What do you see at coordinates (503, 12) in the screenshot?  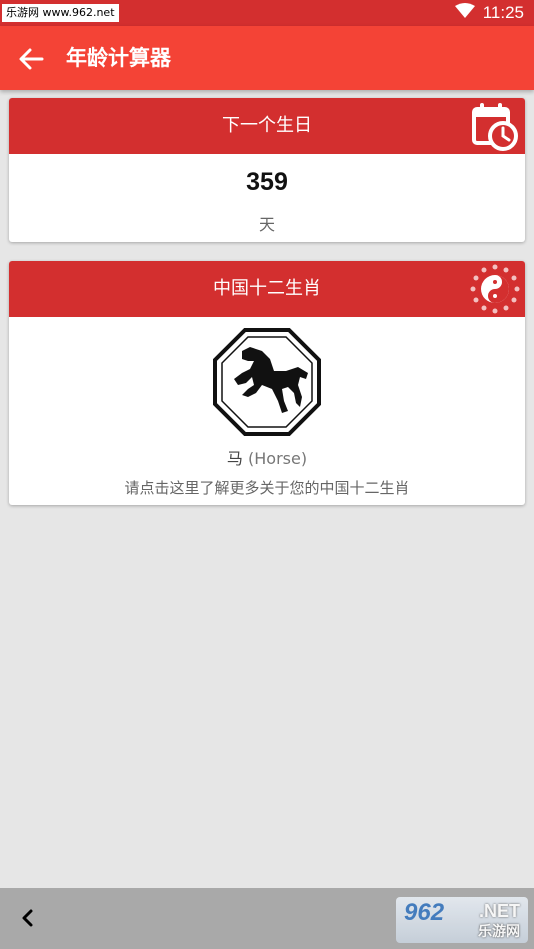 I see `clock-time: 11:25` at bounding box center [503, 12].